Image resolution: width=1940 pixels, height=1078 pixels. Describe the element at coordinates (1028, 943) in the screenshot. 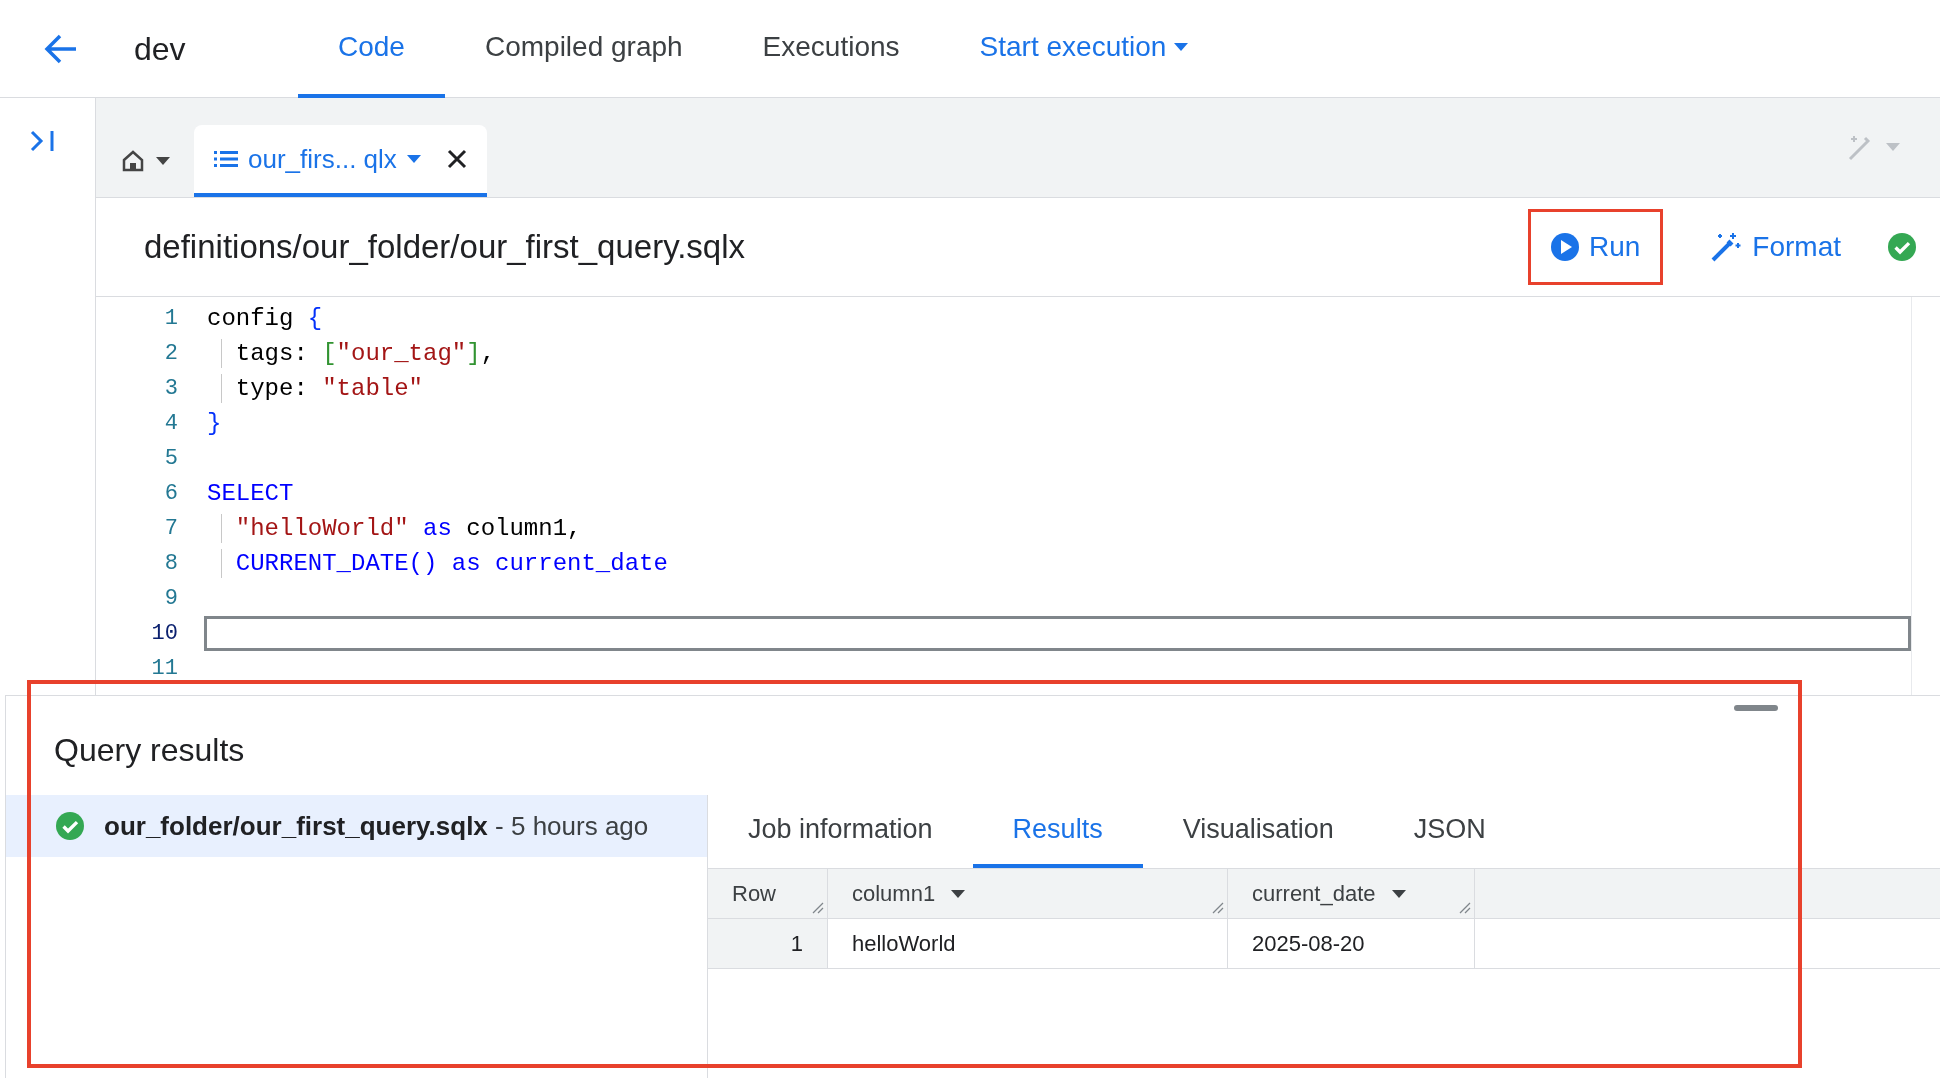

I see `table-cell: helloWorld` at that location.